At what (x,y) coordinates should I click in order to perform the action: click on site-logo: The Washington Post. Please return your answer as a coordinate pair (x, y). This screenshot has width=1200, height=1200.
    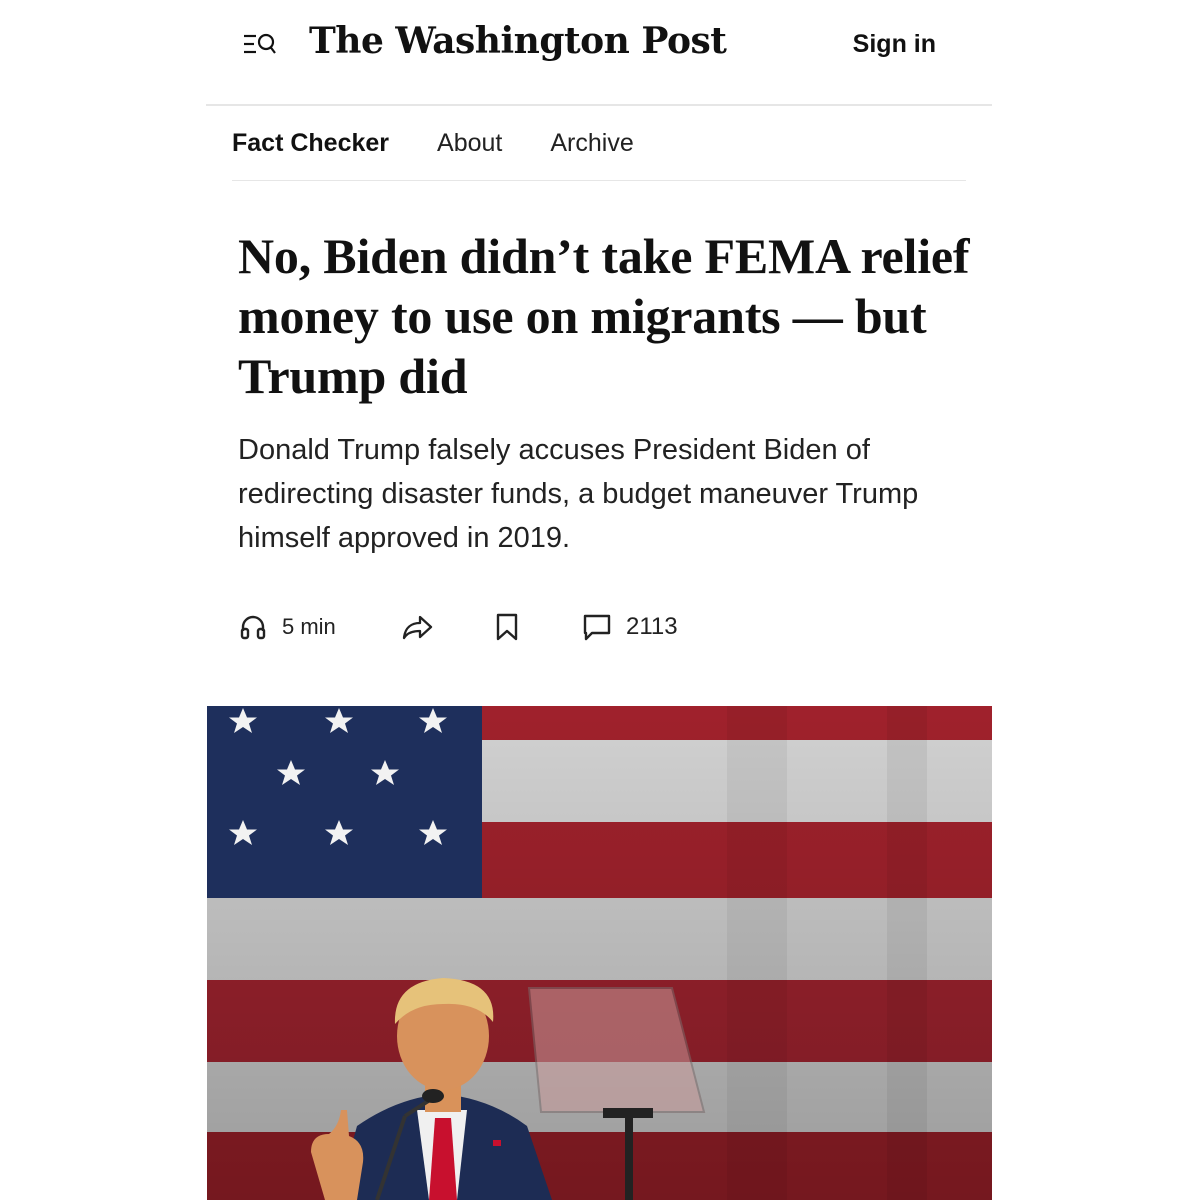
    Looking at the image, I should click on (518, 41).